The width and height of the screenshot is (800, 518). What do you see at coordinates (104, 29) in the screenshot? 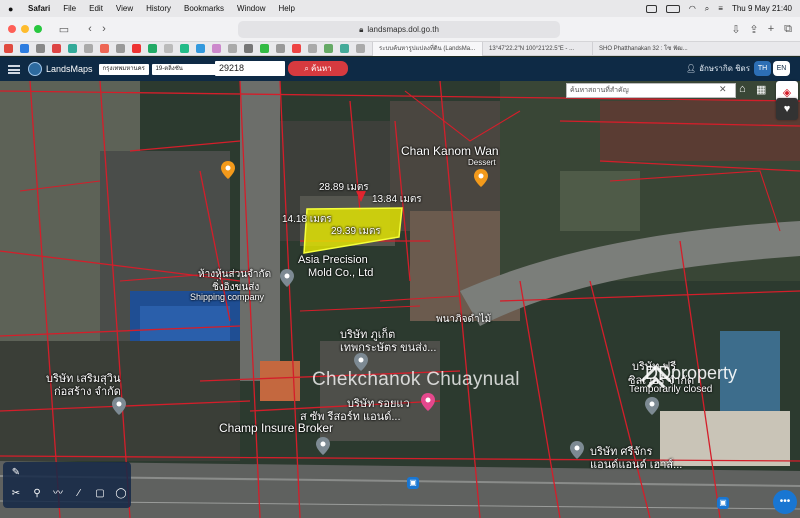
I see `forward-icon: ›` at bounding box center [104, 29].